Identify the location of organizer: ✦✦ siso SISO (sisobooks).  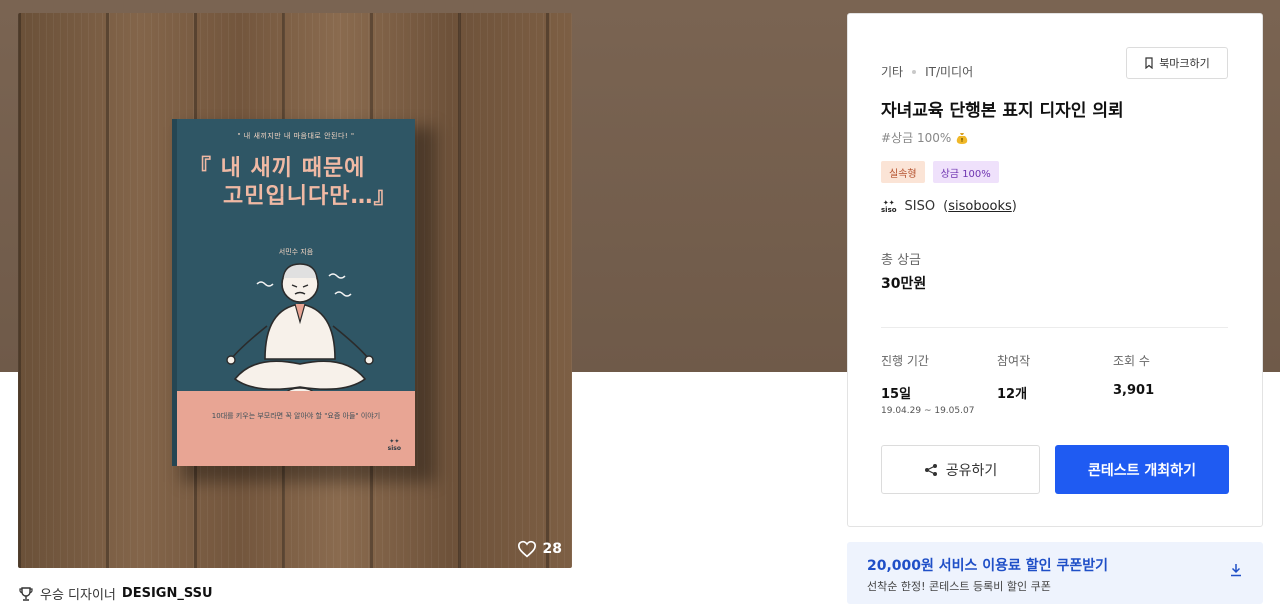
(949, 206).